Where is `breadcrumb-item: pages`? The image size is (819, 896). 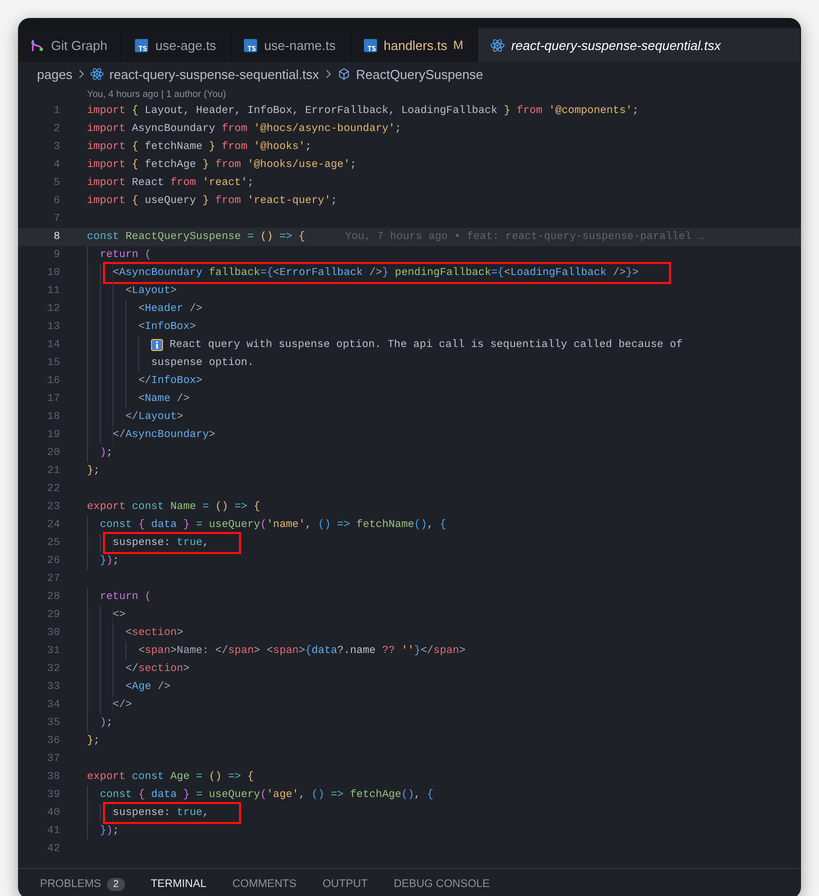
breadcrumb-item: pages is located at coordinates (54, 74).